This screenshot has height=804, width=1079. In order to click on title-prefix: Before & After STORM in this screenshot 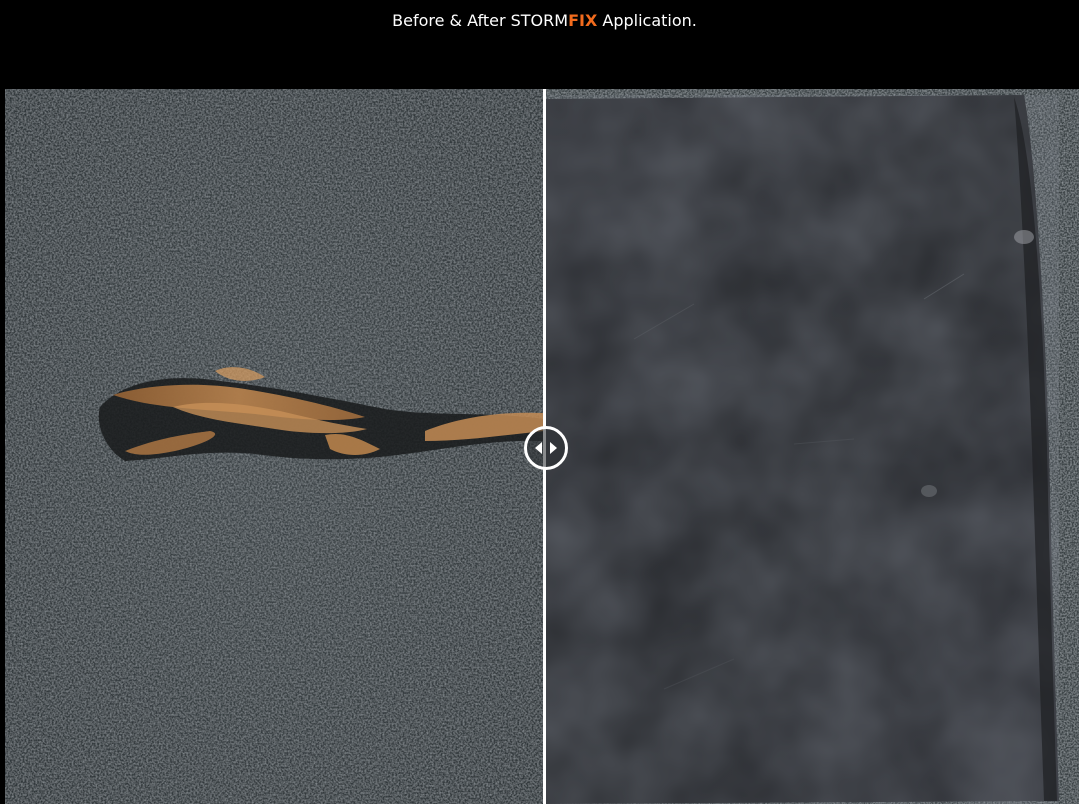, I will do `click(480, 20)`.